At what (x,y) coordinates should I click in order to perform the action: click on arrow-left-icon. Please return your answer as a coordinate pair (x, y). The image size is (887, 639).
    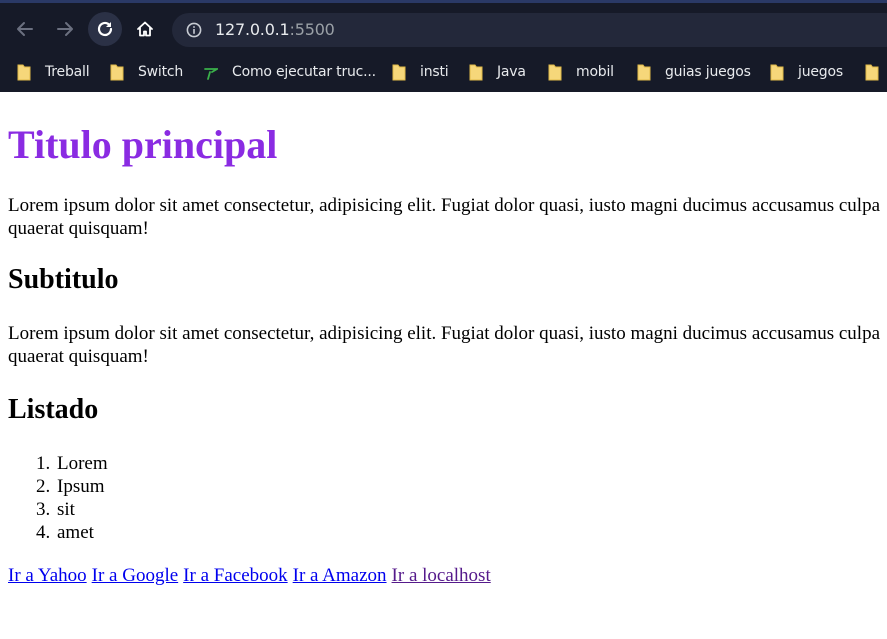
    Looking at the image, I should click on (25, 29).